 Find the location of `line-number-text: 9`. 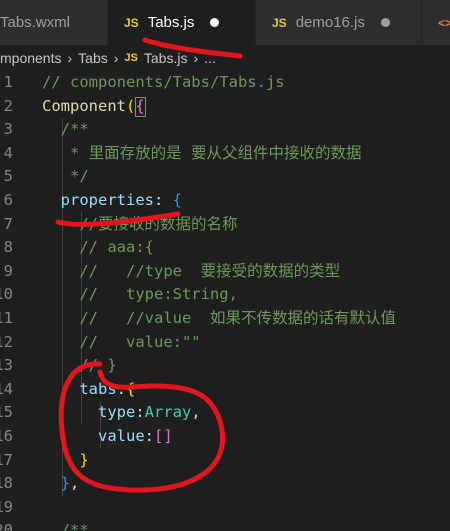

line-number-text: 9 is located at coordinates (8, 270).